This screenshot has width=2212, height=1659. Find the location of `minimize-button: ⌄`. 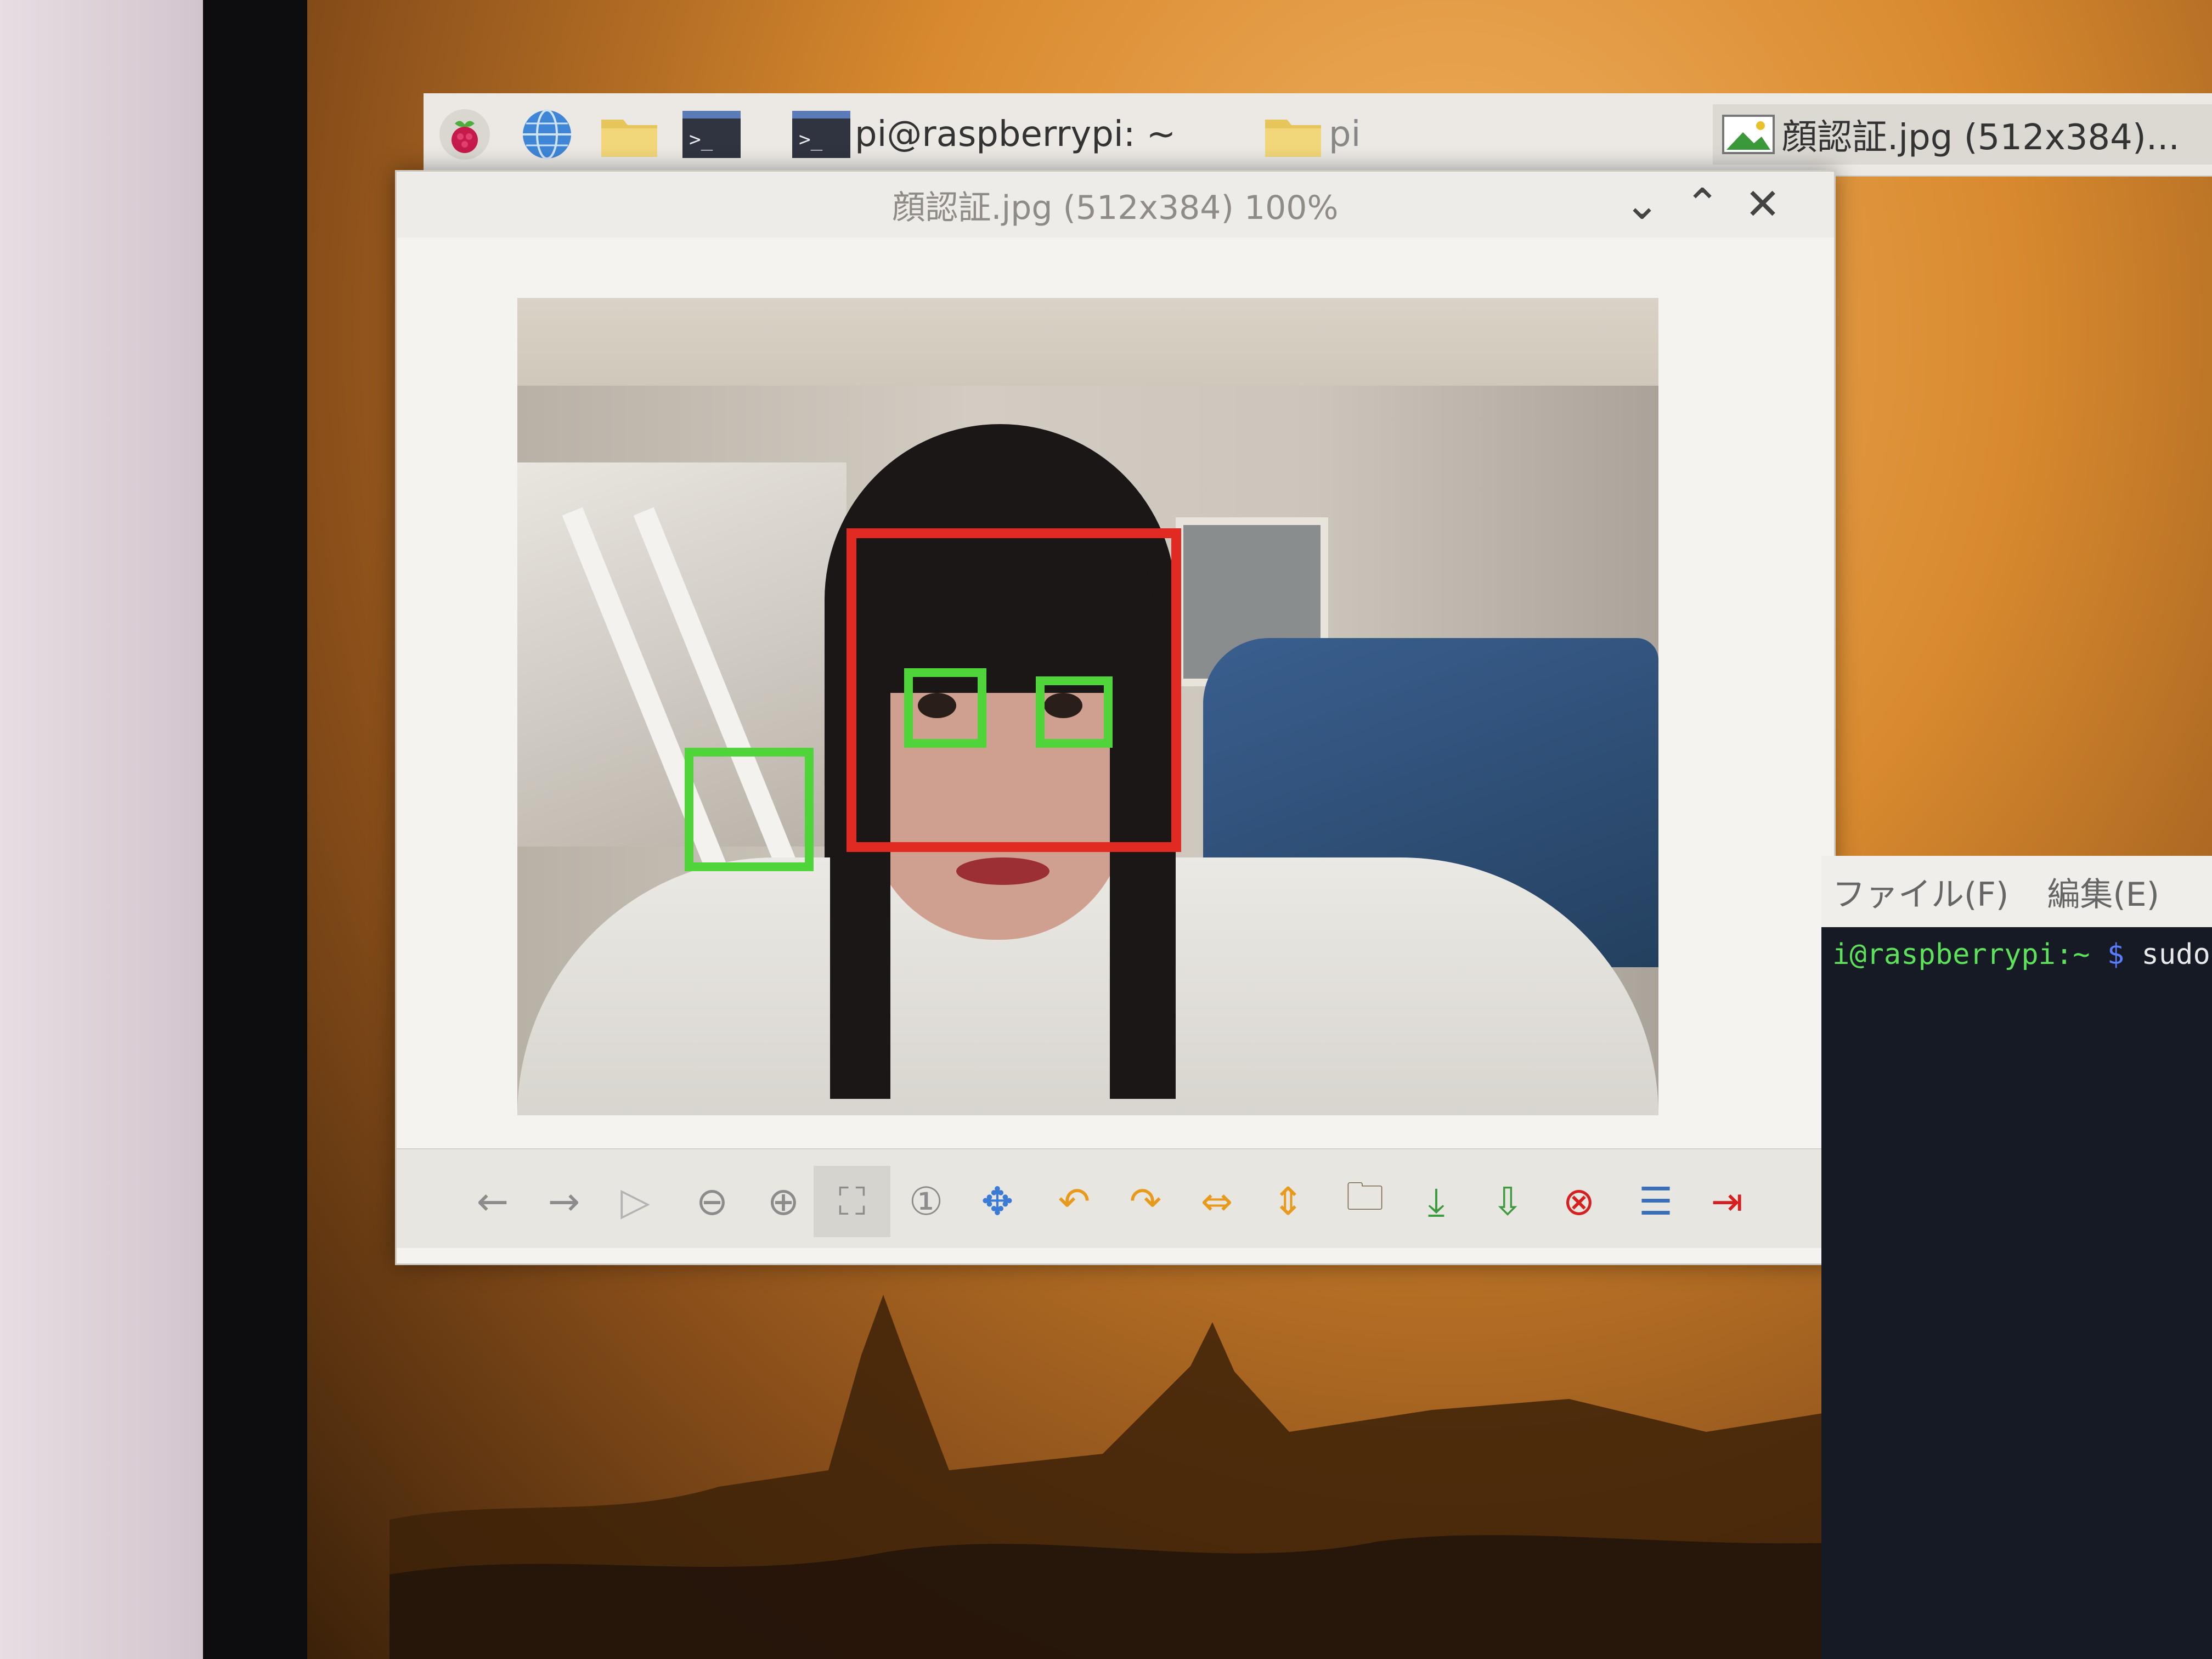

minimize-button: ⌄ is located at coordinates (1642, 204).